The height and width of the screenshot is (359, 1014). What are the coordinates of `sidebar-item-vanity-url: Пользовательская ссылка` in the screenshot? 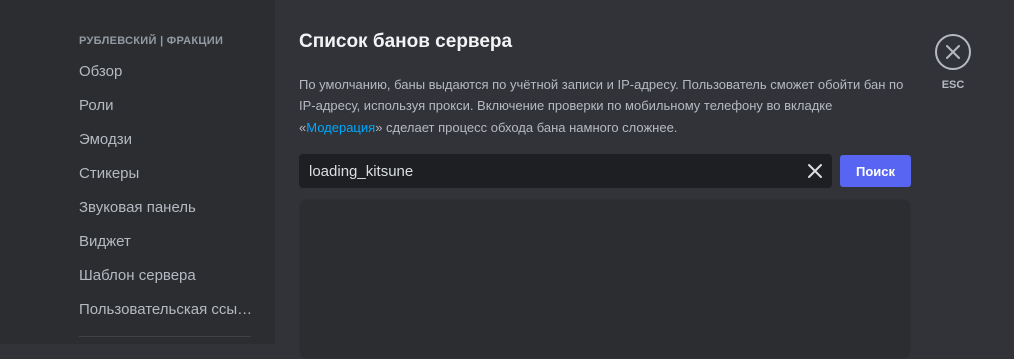 It's located at (163, 310).